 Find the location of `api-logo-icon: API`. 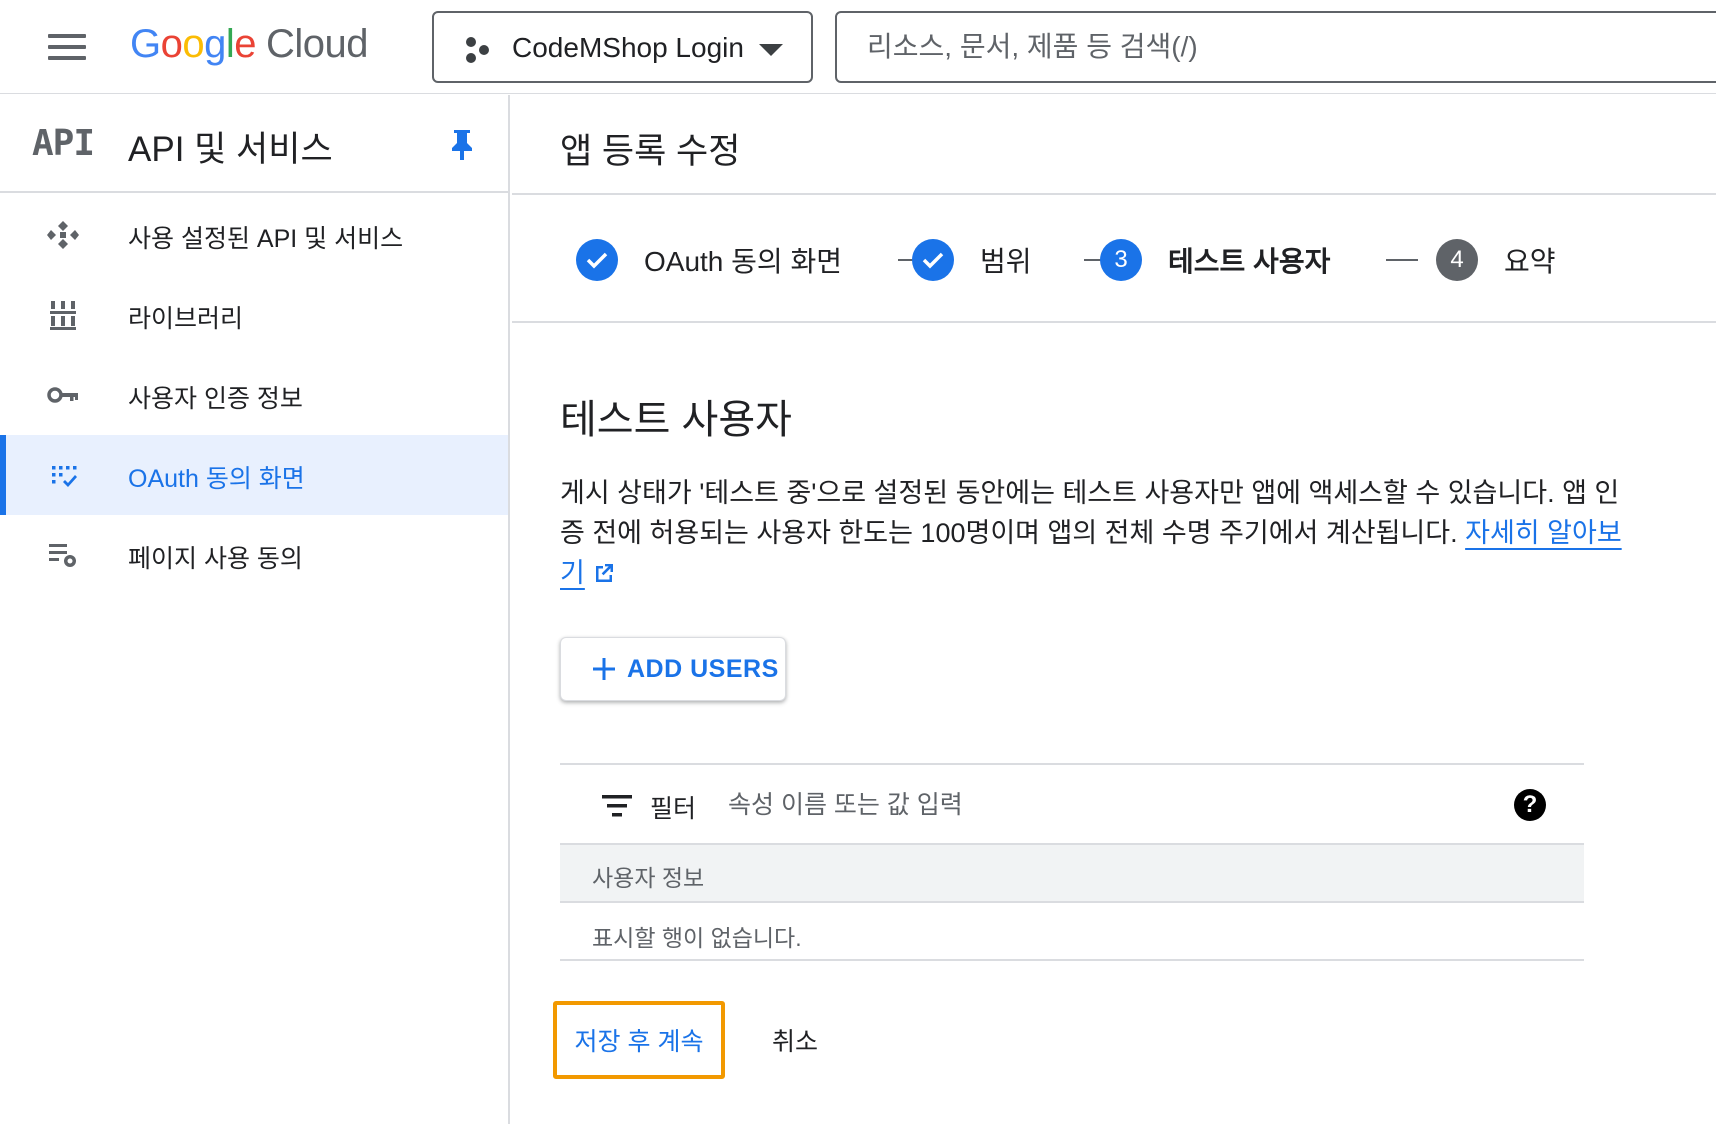

api-logo-icon: API is located at coordinates (63, 143).